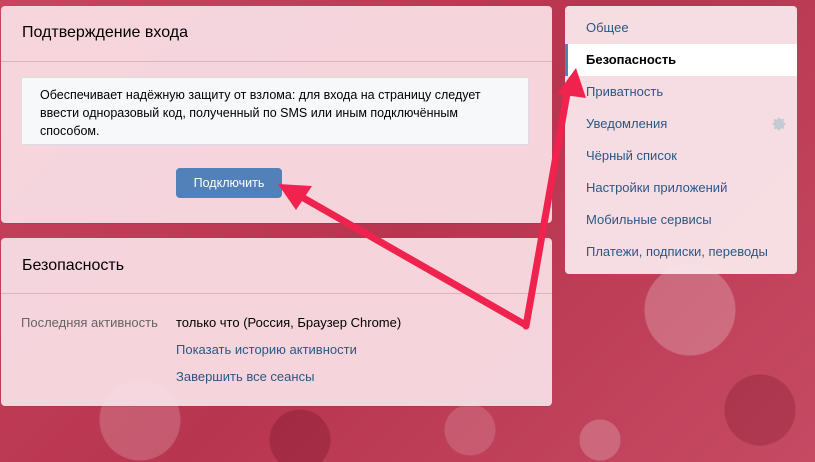  Describe the element at coordinates (681, 92) in the screenshot. I see `menu-item-privacy: Приватность` at that location.